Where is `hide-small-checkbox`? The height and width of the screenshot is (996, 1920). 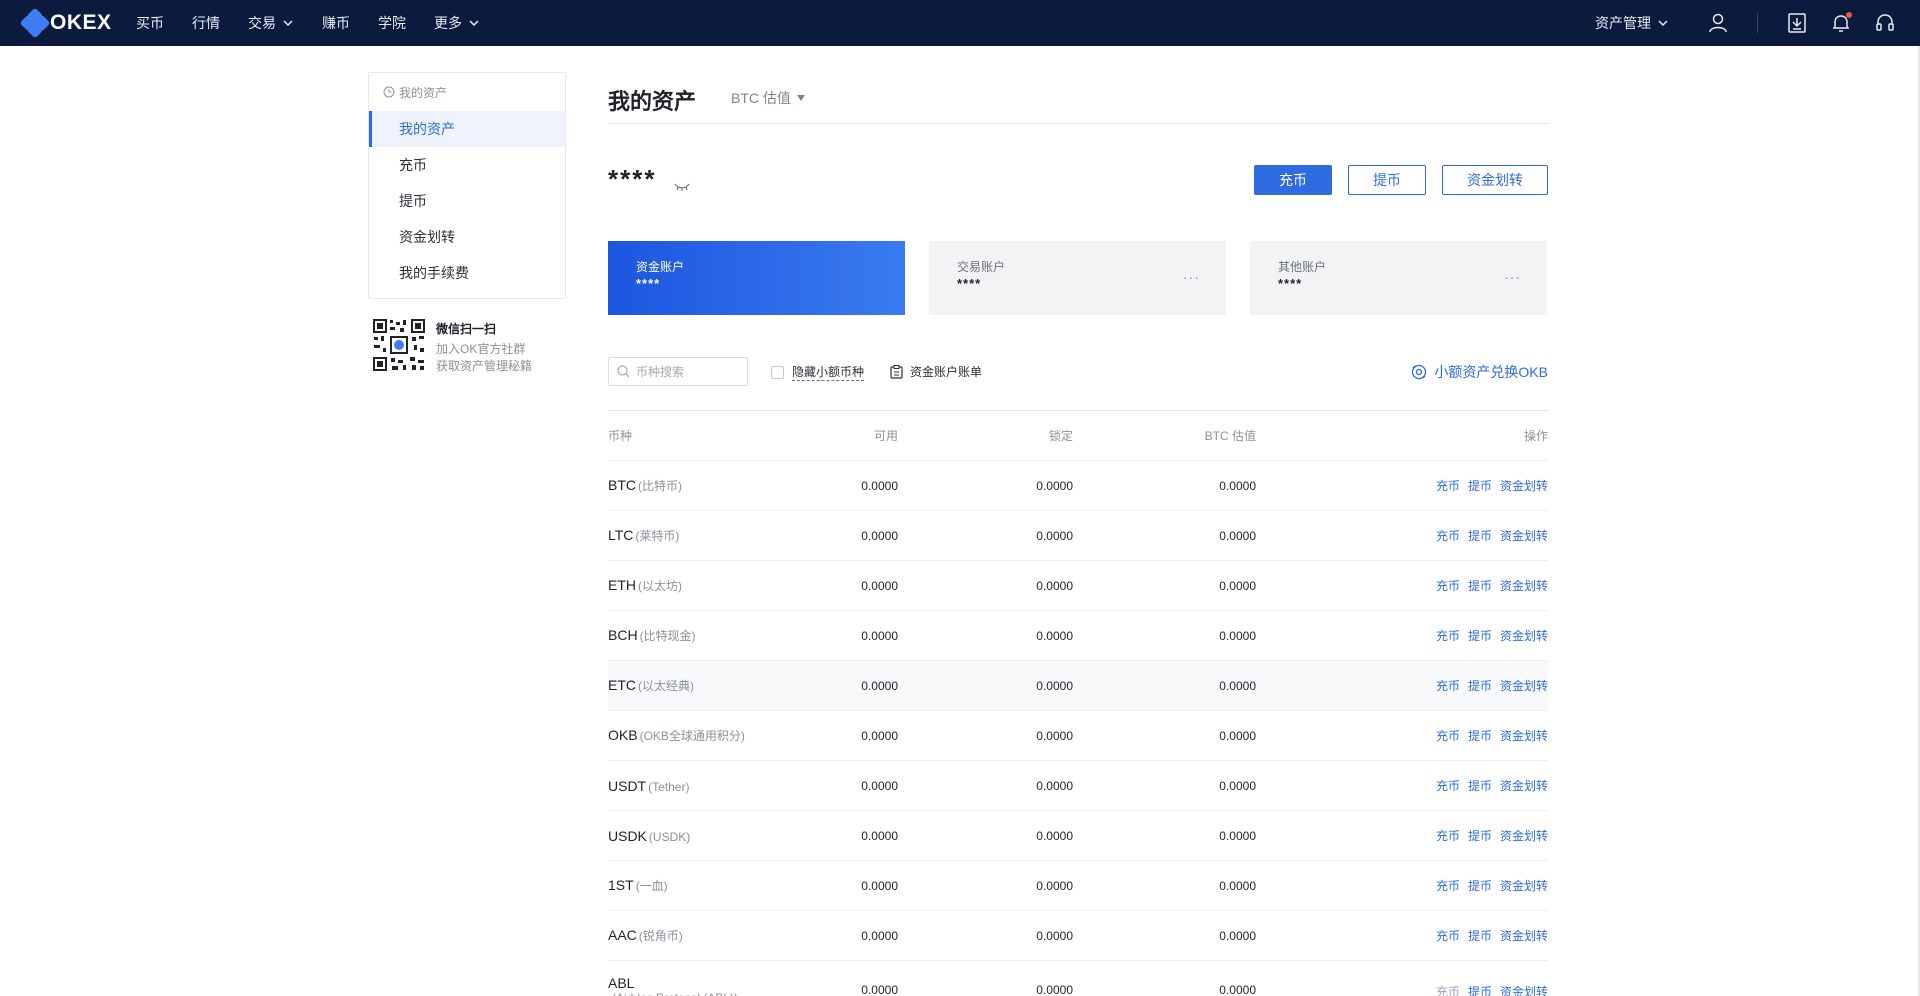 hide-small-checkbox is located at coordinates (777, 372).